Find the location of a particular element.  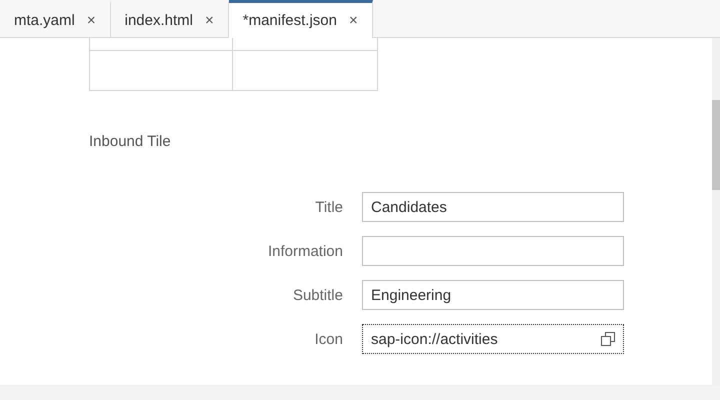

input-field: sap-icon://activities is located at coordinates (493, 339).